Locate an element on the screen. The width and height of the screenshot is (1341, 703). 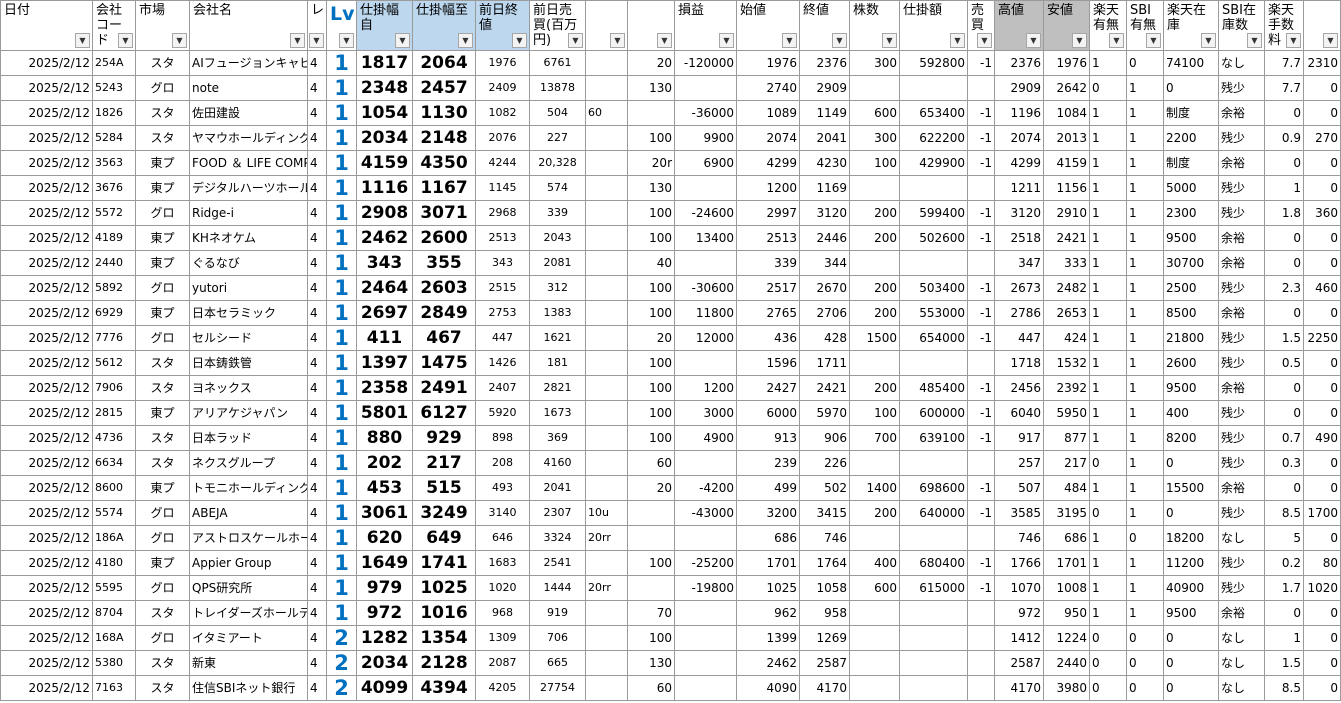
cell-high: 1766 is located at coordinates (1019, 563).